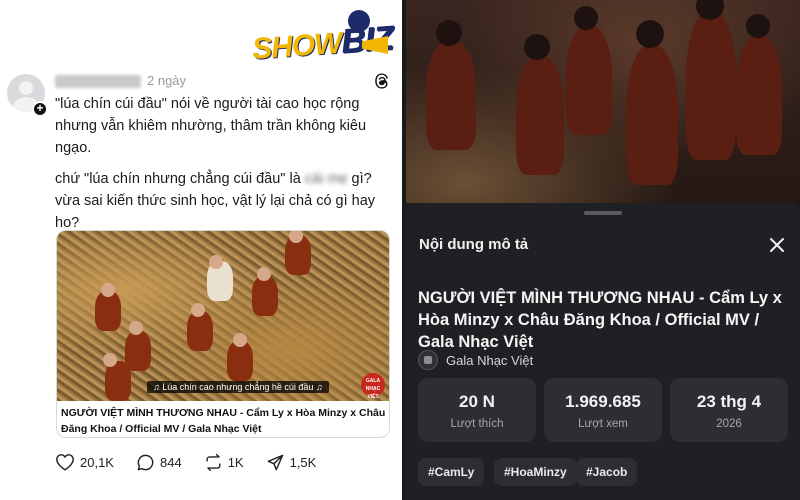 Image resolution: width=800 pixels, height=500 pixels. I want to click on share-button: 1,5K, so click(291, 462).